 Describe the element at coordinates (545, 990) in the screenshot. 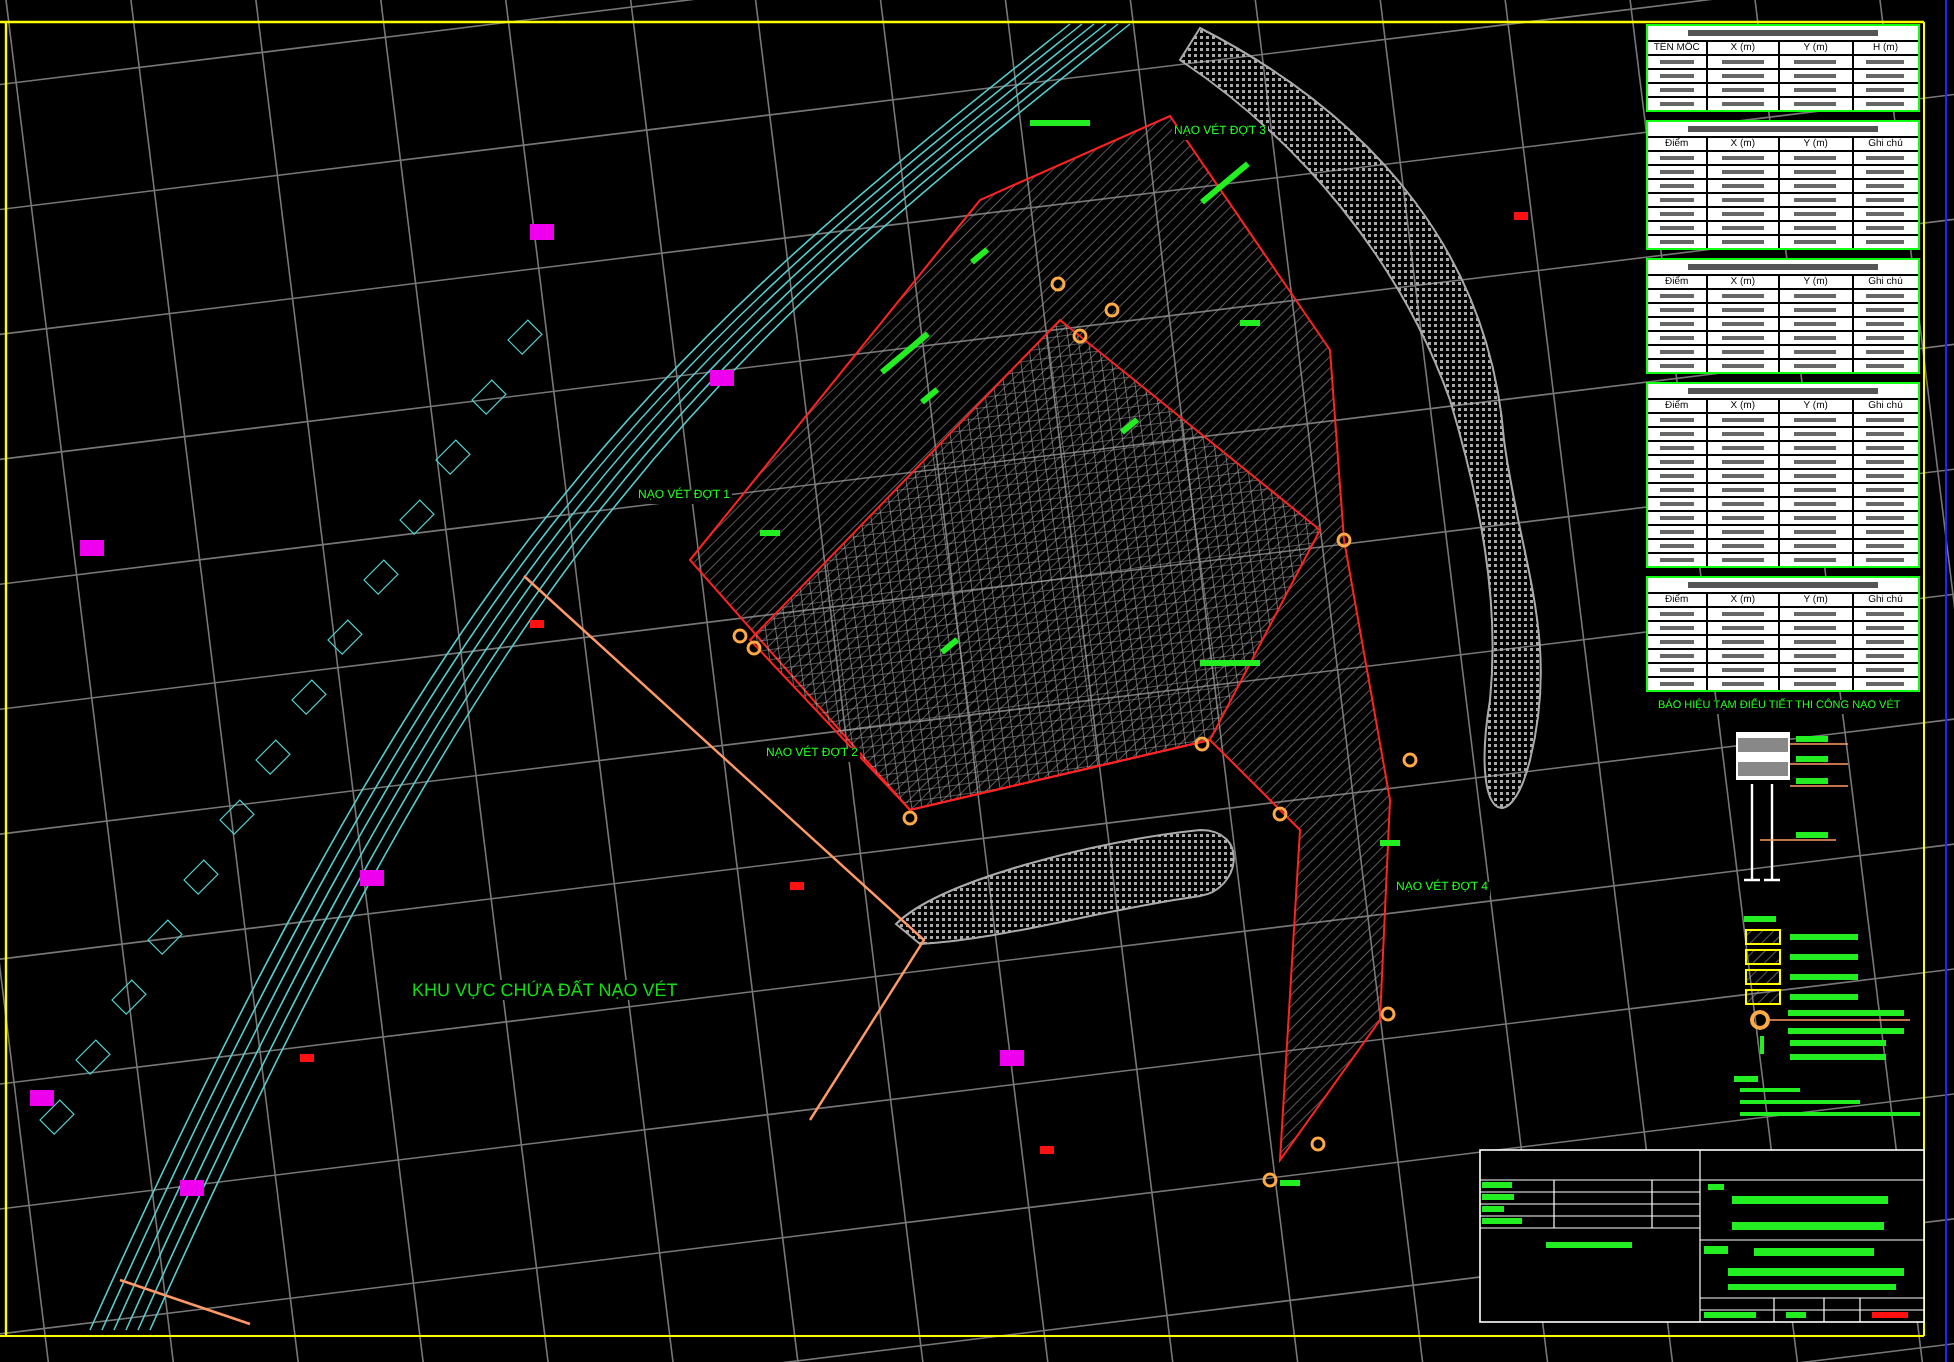

I see `area-label: KHU VỰC CHỨA ĐẤT NẠO VÉT` at that location.